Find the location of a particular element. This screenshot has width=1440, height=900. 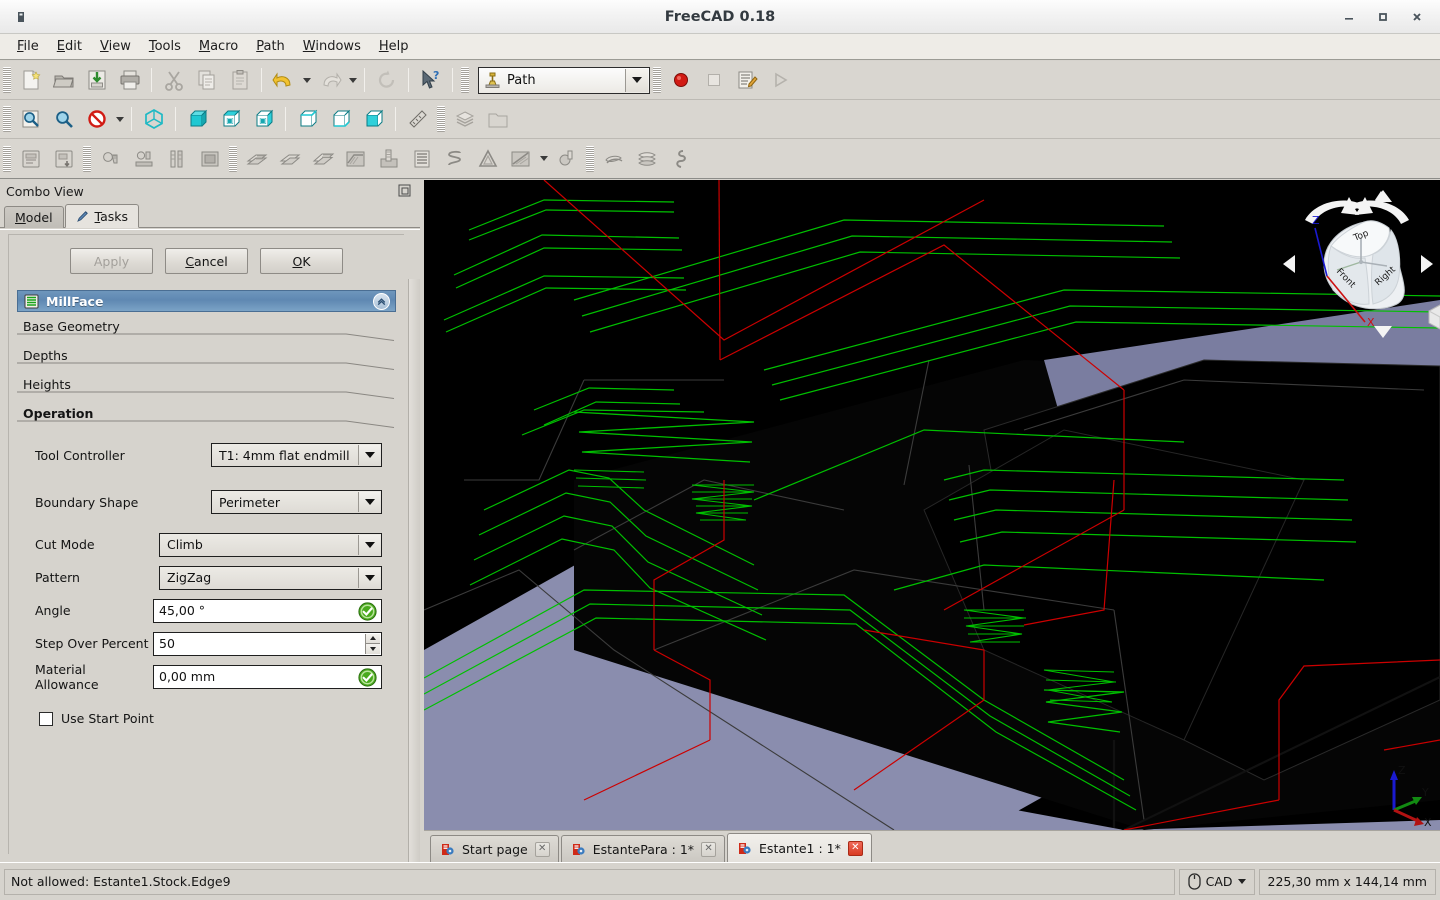

measure-icon is located at coordinates (417, 119).